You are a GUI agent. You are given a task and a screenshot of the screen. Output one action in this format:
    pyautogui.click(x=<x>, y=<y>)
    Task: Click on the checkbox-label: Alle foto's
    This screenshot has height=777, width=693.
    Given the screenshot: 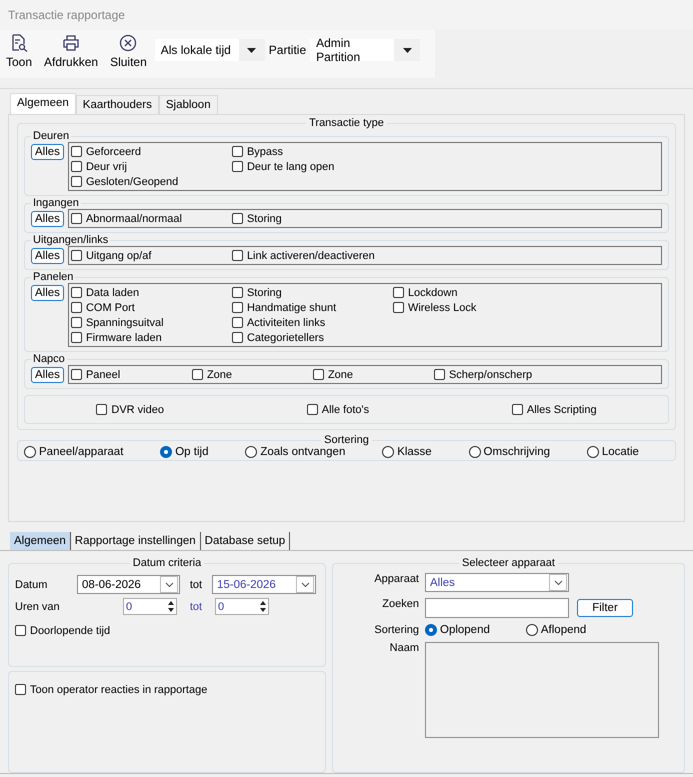 What is the action you would take?
    pyautogui.click(x=346, y=410)
    